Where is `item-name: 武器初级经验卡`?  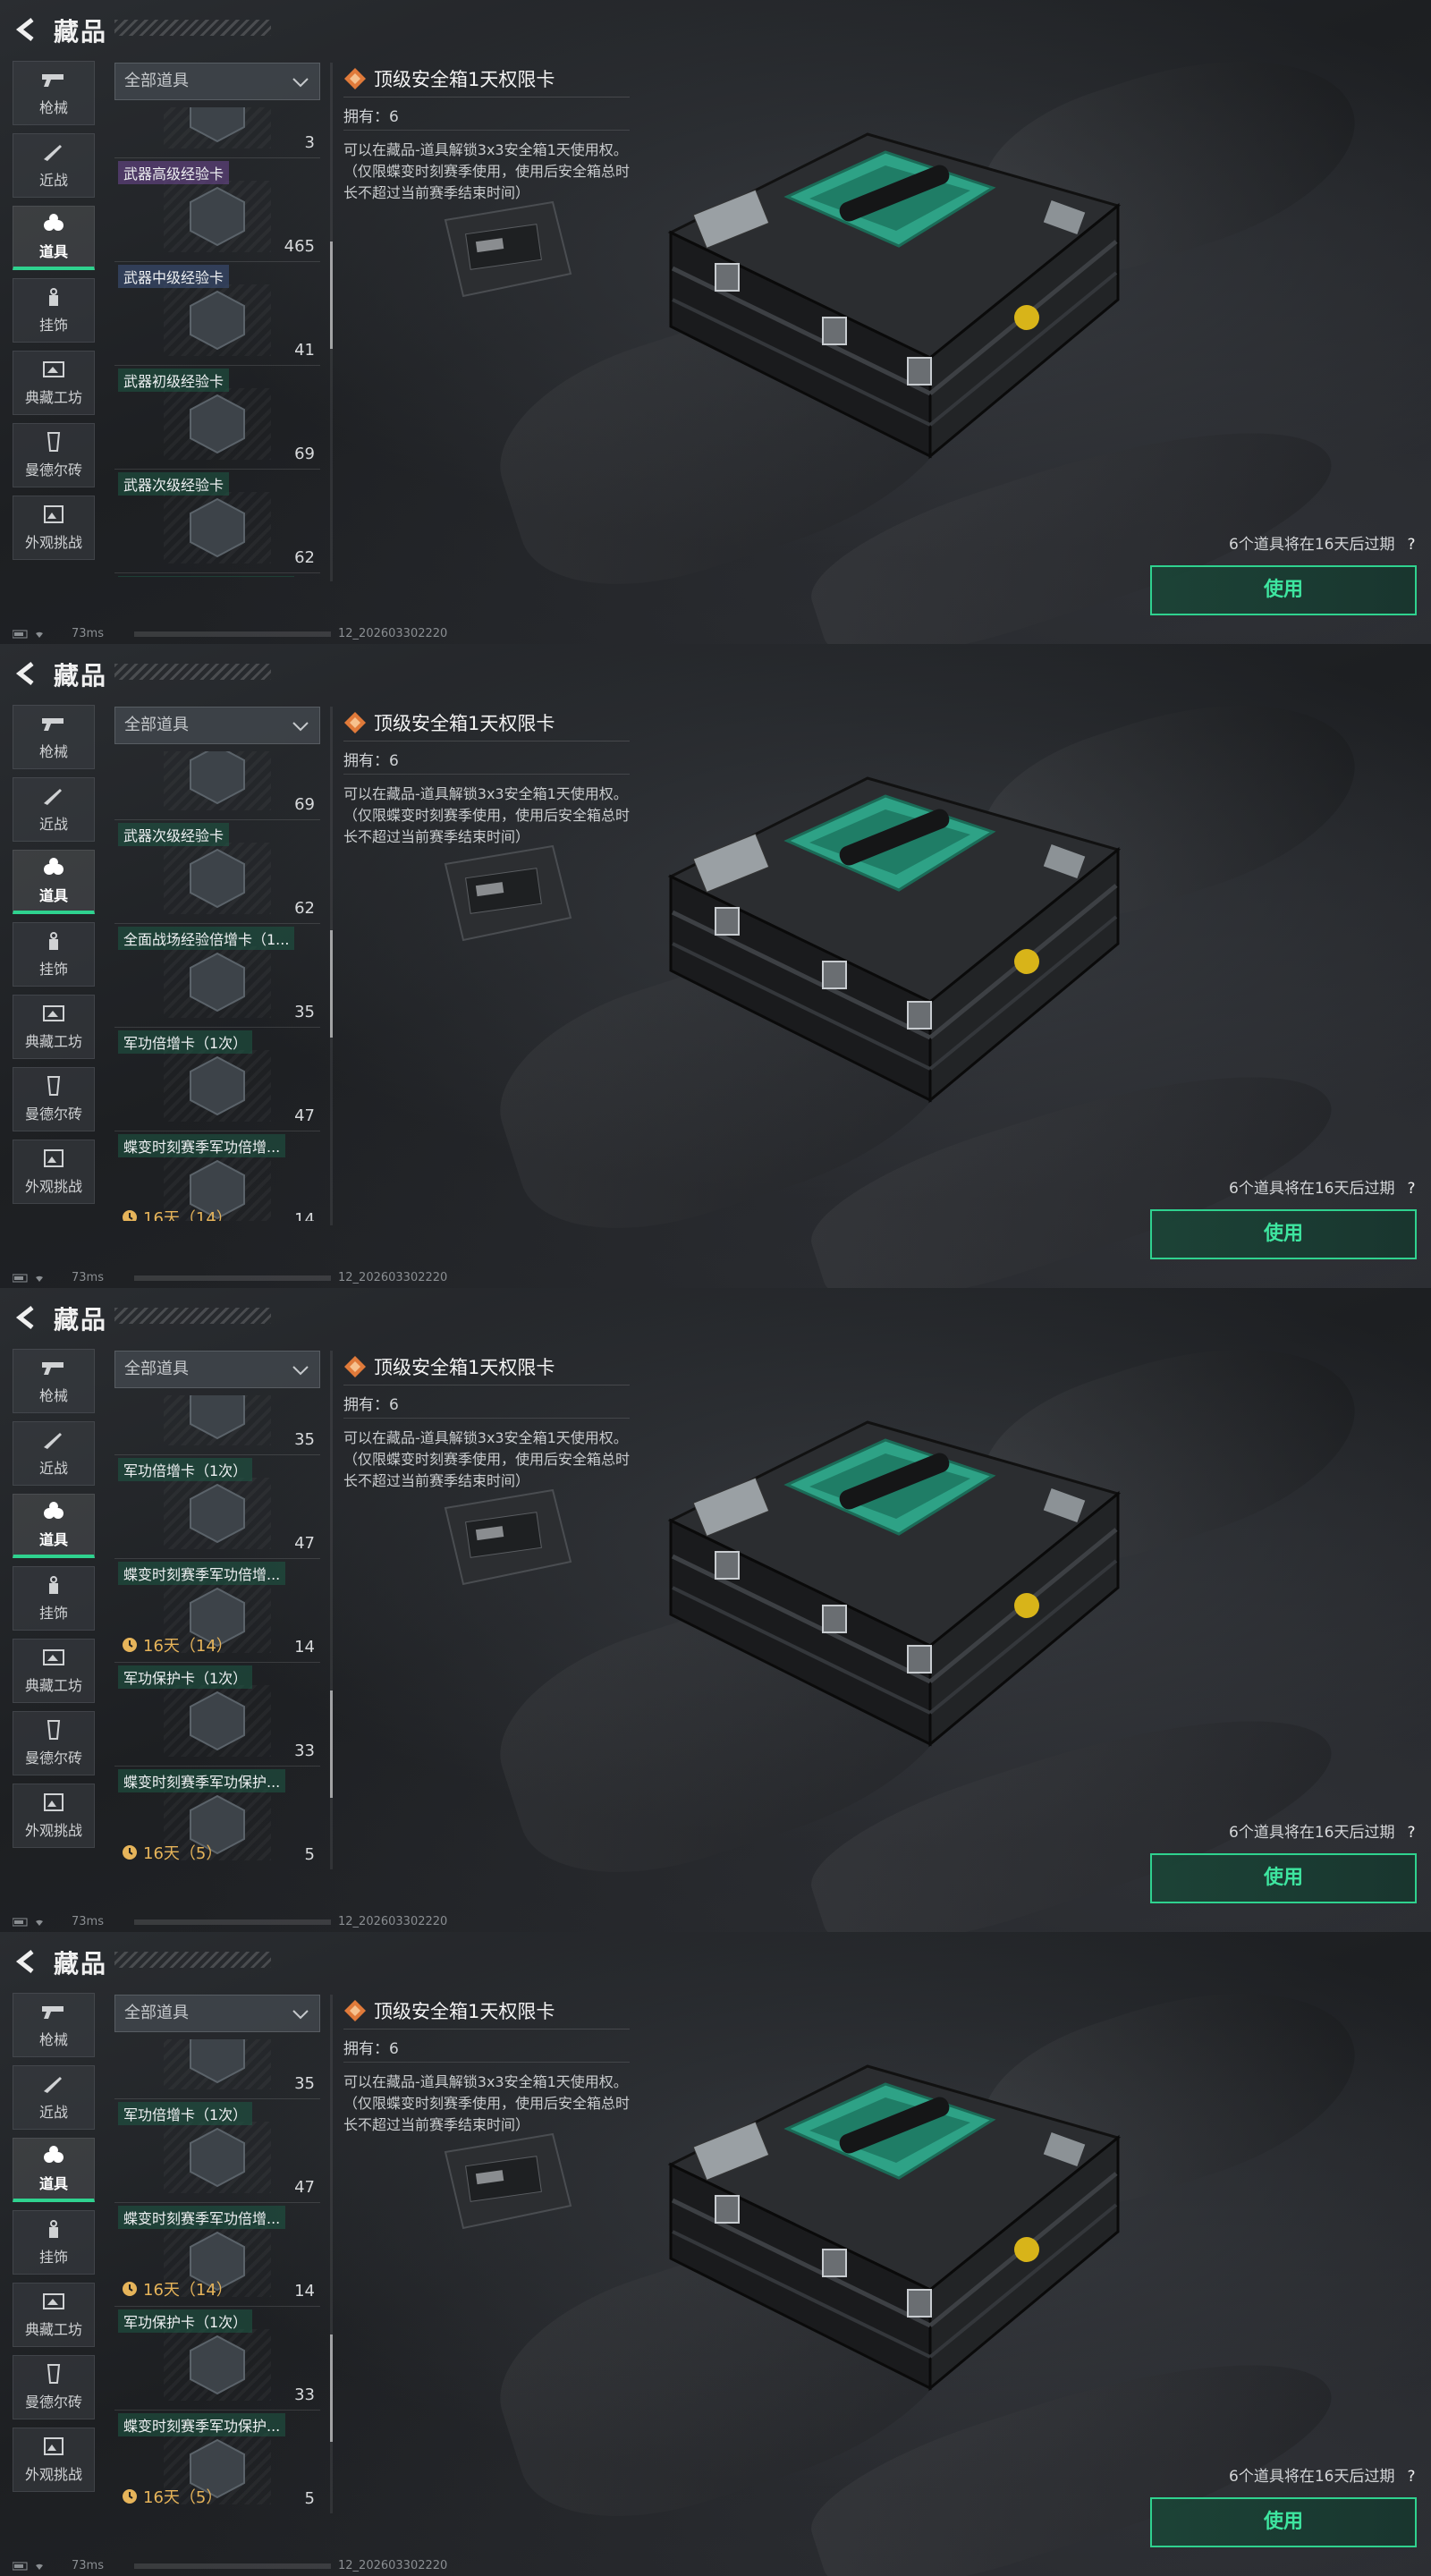
item-name: 武器初级经验卡 is located at coordinates (174, 380).